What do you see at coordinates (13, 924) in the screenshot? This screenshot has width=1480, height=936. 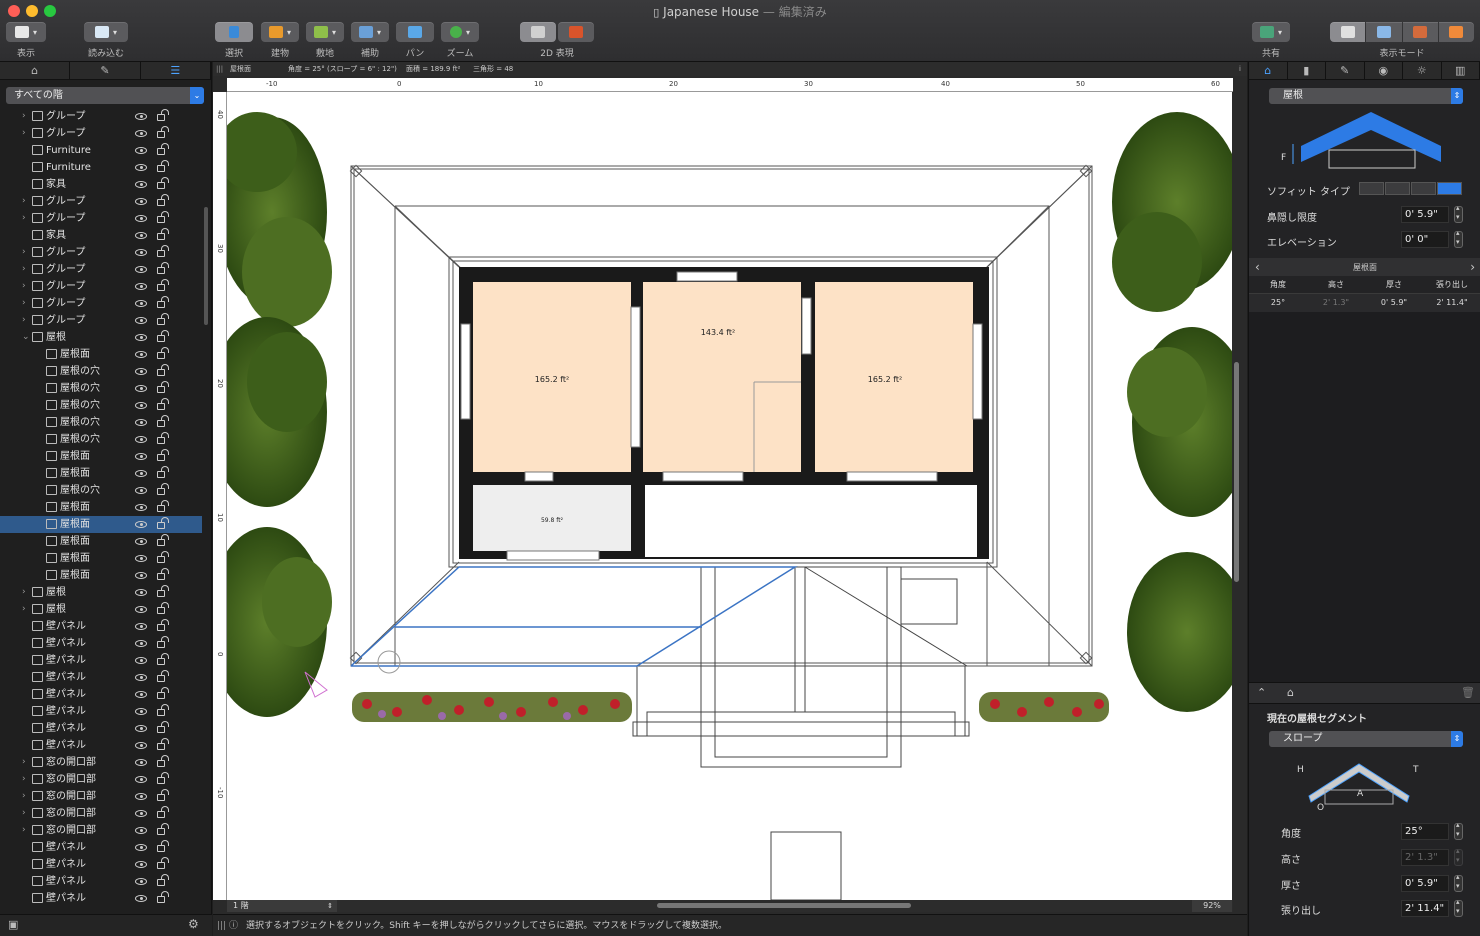 I see `image-icon: ▣` at bounding box center [13, 924].